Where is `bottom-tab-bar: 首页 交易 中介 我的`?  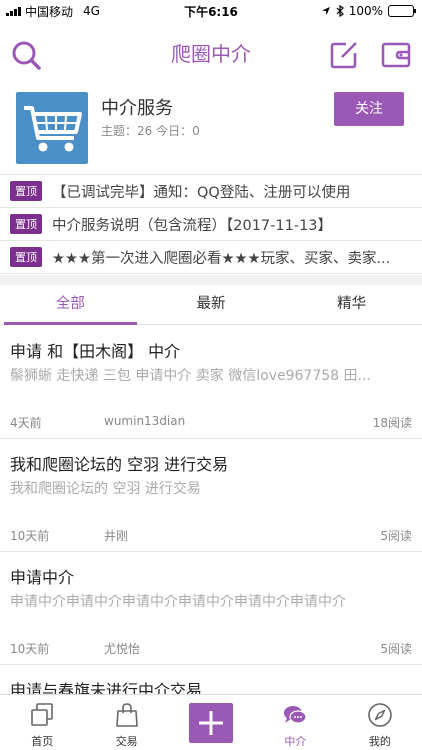 bottom-tab-bar: 首页 交易 中介 我的 is located at coordinates (211, 722).